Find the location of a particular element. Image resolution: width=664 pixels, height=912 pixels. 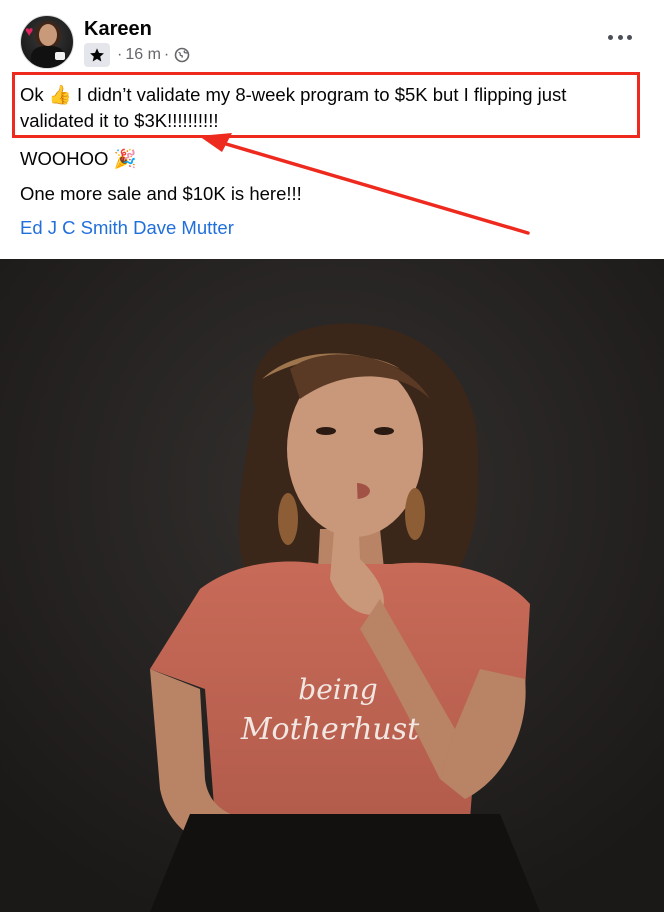

shirt-text-line-1: being is located at coordinates (337, 689).